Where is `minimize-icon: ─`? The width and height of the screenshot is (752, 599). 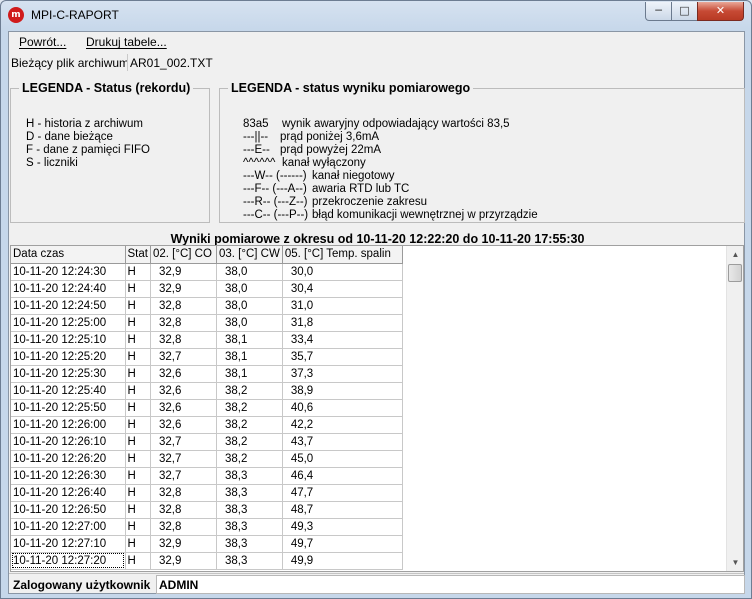 minimize-icon: ─ is located at coordinates (658, 10).